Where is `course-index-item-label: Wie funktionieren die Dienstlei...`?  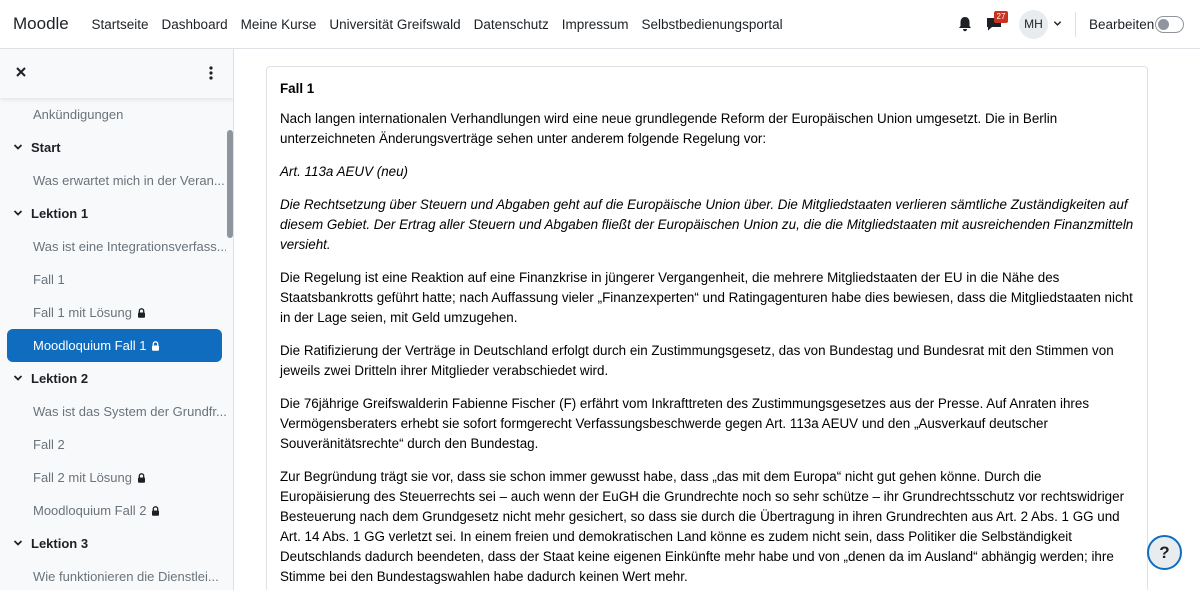 course-index-item-label: Wie funktionieren die Dienstlei... is located at coordinates (126, 576).